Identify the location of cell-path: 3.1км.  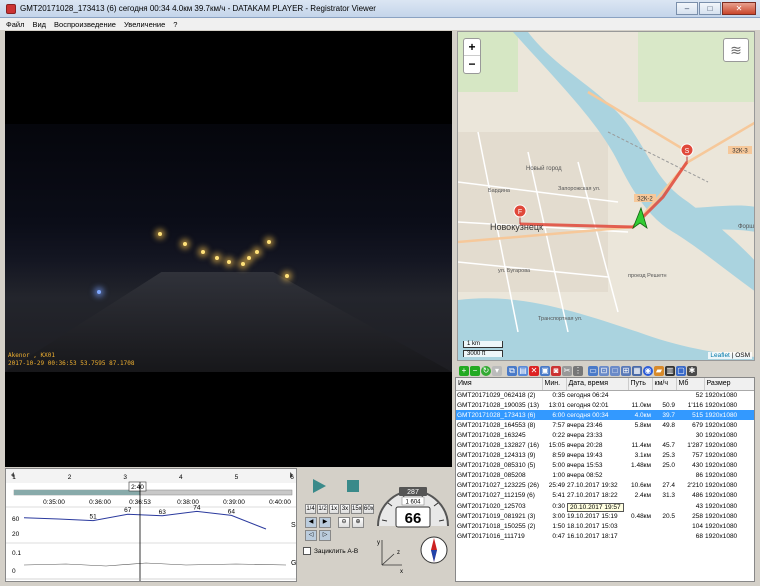
(642, 456).